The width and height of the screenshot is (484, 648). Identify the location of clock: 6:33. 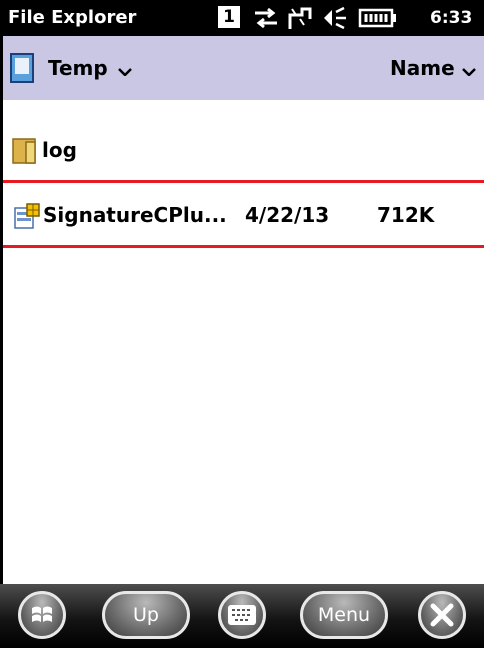
(451, 18).